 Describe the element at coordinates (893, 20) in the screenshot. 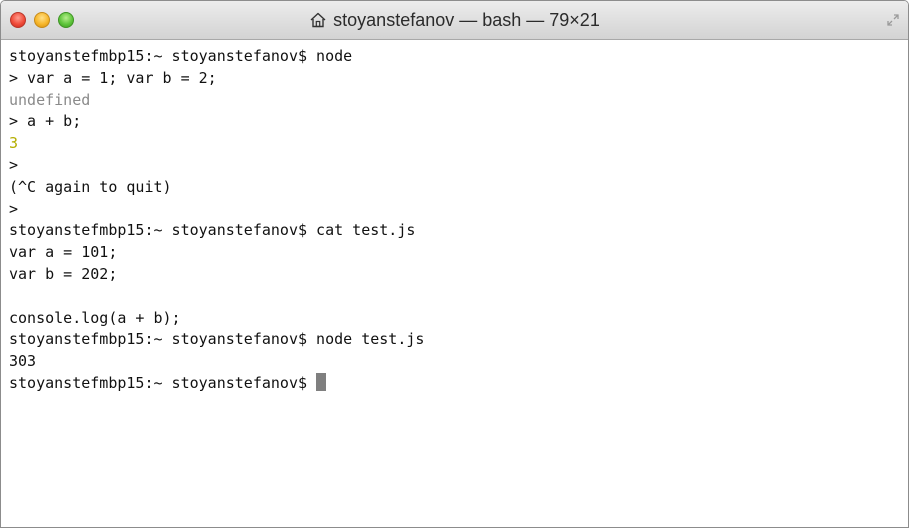

I see `fullscreen-icon` at that location.